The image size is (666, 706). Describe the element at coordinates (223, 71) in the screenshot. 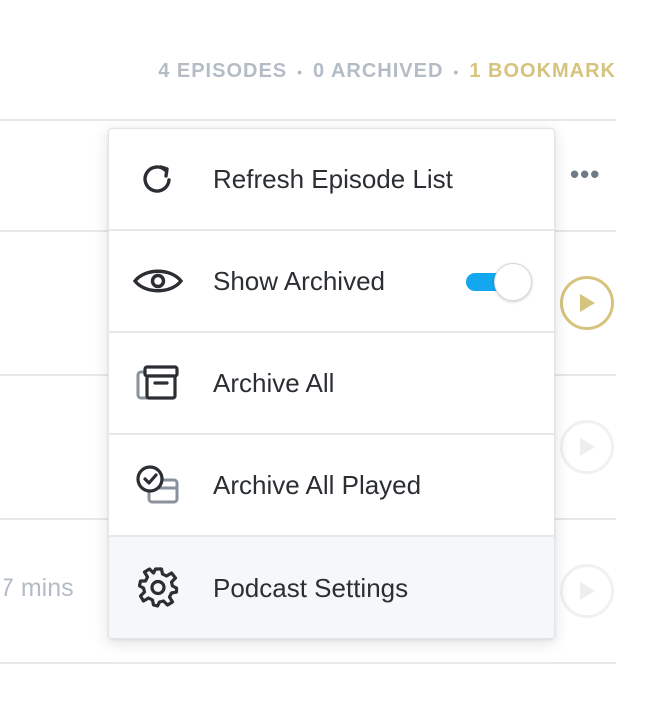

I see `episode-count: 4 EPISODES` at that location.